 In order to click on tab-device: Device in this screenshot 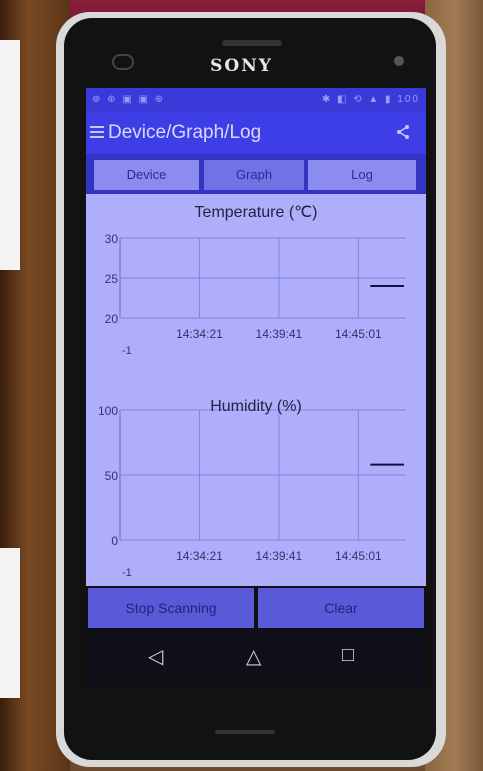, I will do `click(146, 175)`.